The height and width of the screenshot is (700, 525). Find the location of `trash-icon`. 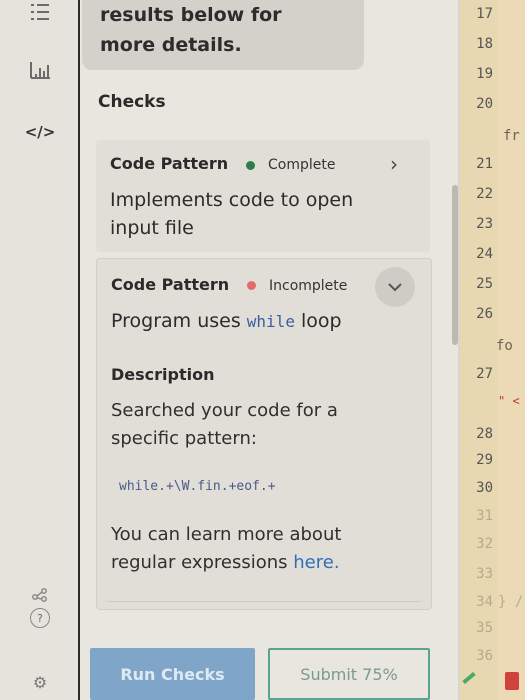

trash-icon is located at coordinates (512, 681).